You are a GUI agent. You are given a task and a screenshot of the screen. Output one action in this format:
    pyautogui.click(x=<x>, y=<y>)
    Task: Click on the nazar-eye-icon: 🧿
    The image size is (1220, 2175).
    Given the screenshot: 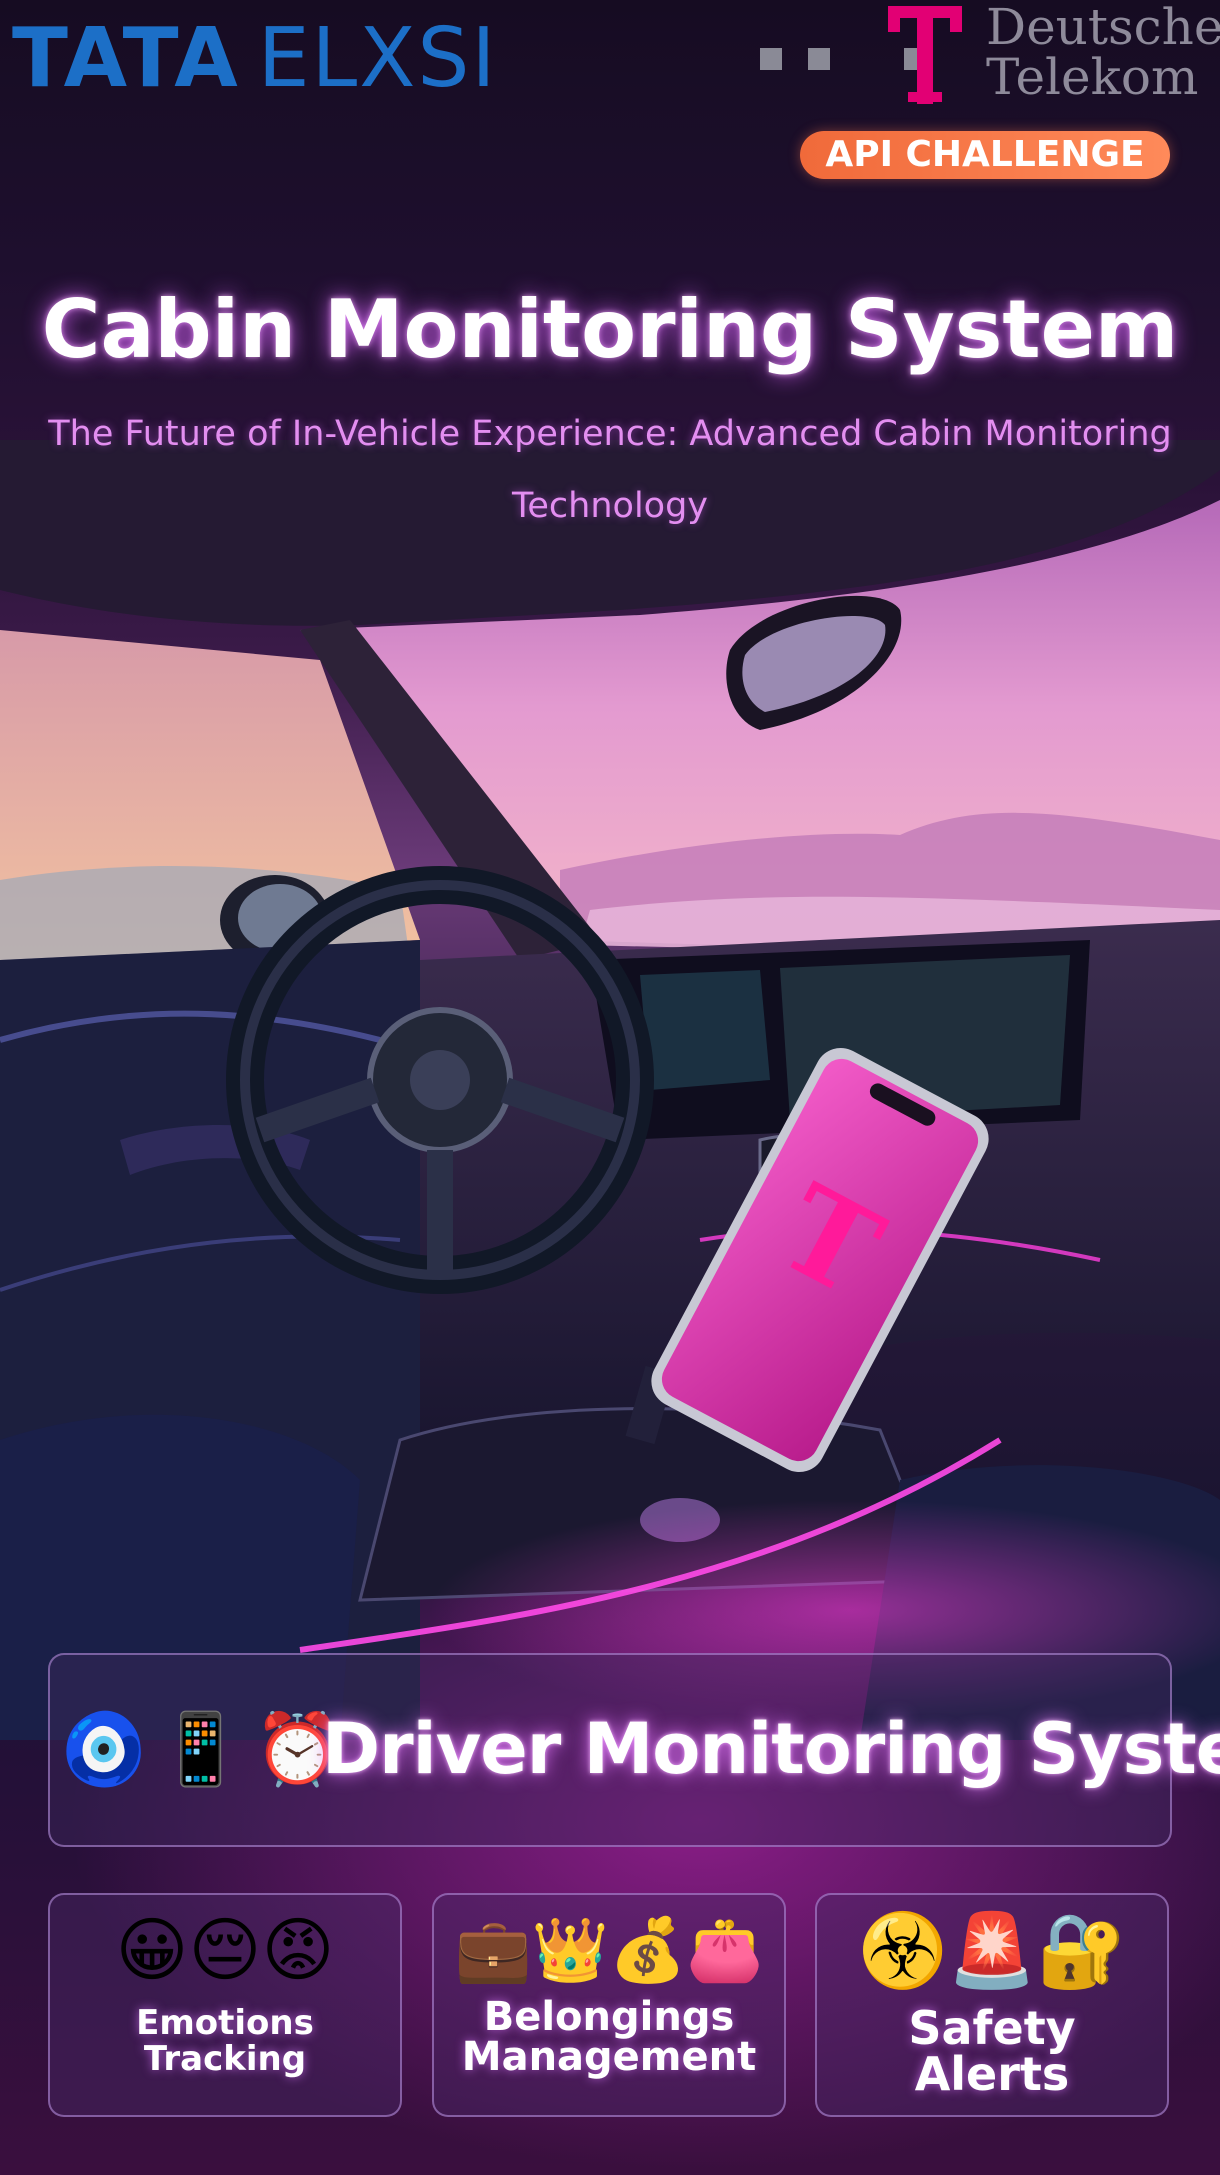 What is the action you would take?
    pyautogui.click(x=104, y=1749)
    